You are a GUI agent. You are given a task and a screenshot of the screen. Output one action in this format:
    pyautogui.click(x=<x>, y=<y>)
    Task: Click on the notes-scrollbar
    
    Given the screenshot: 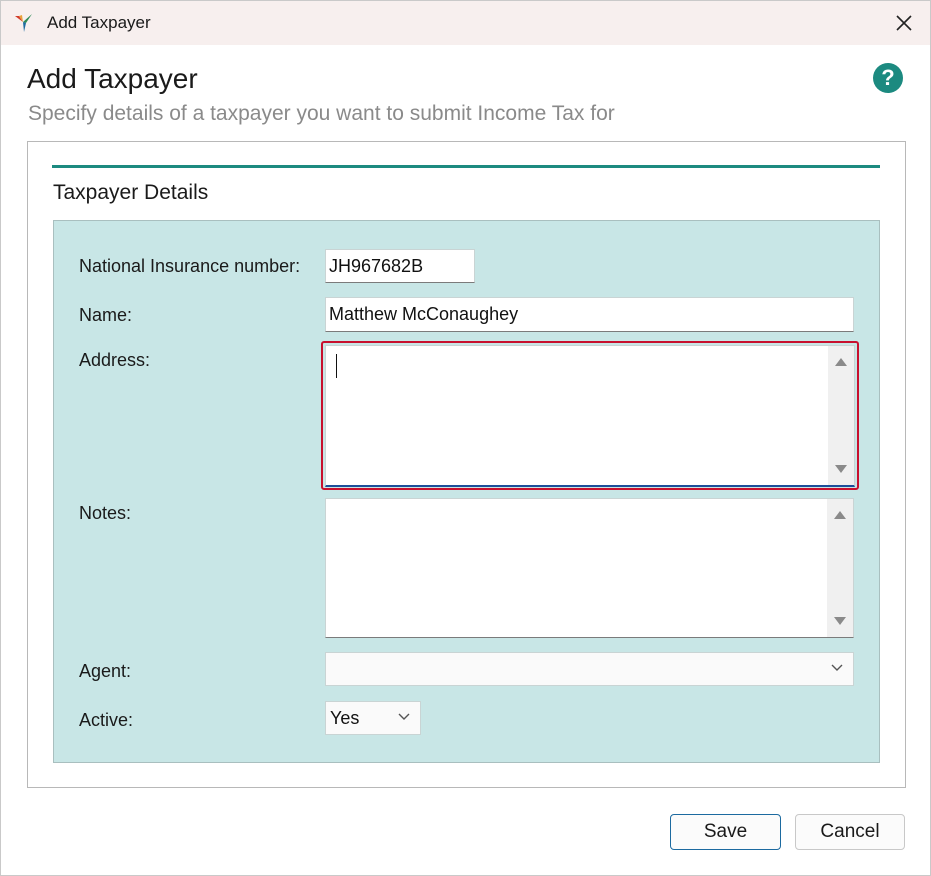 What is the action you would take?
    pyautogui.click(x=840, y=568)
    